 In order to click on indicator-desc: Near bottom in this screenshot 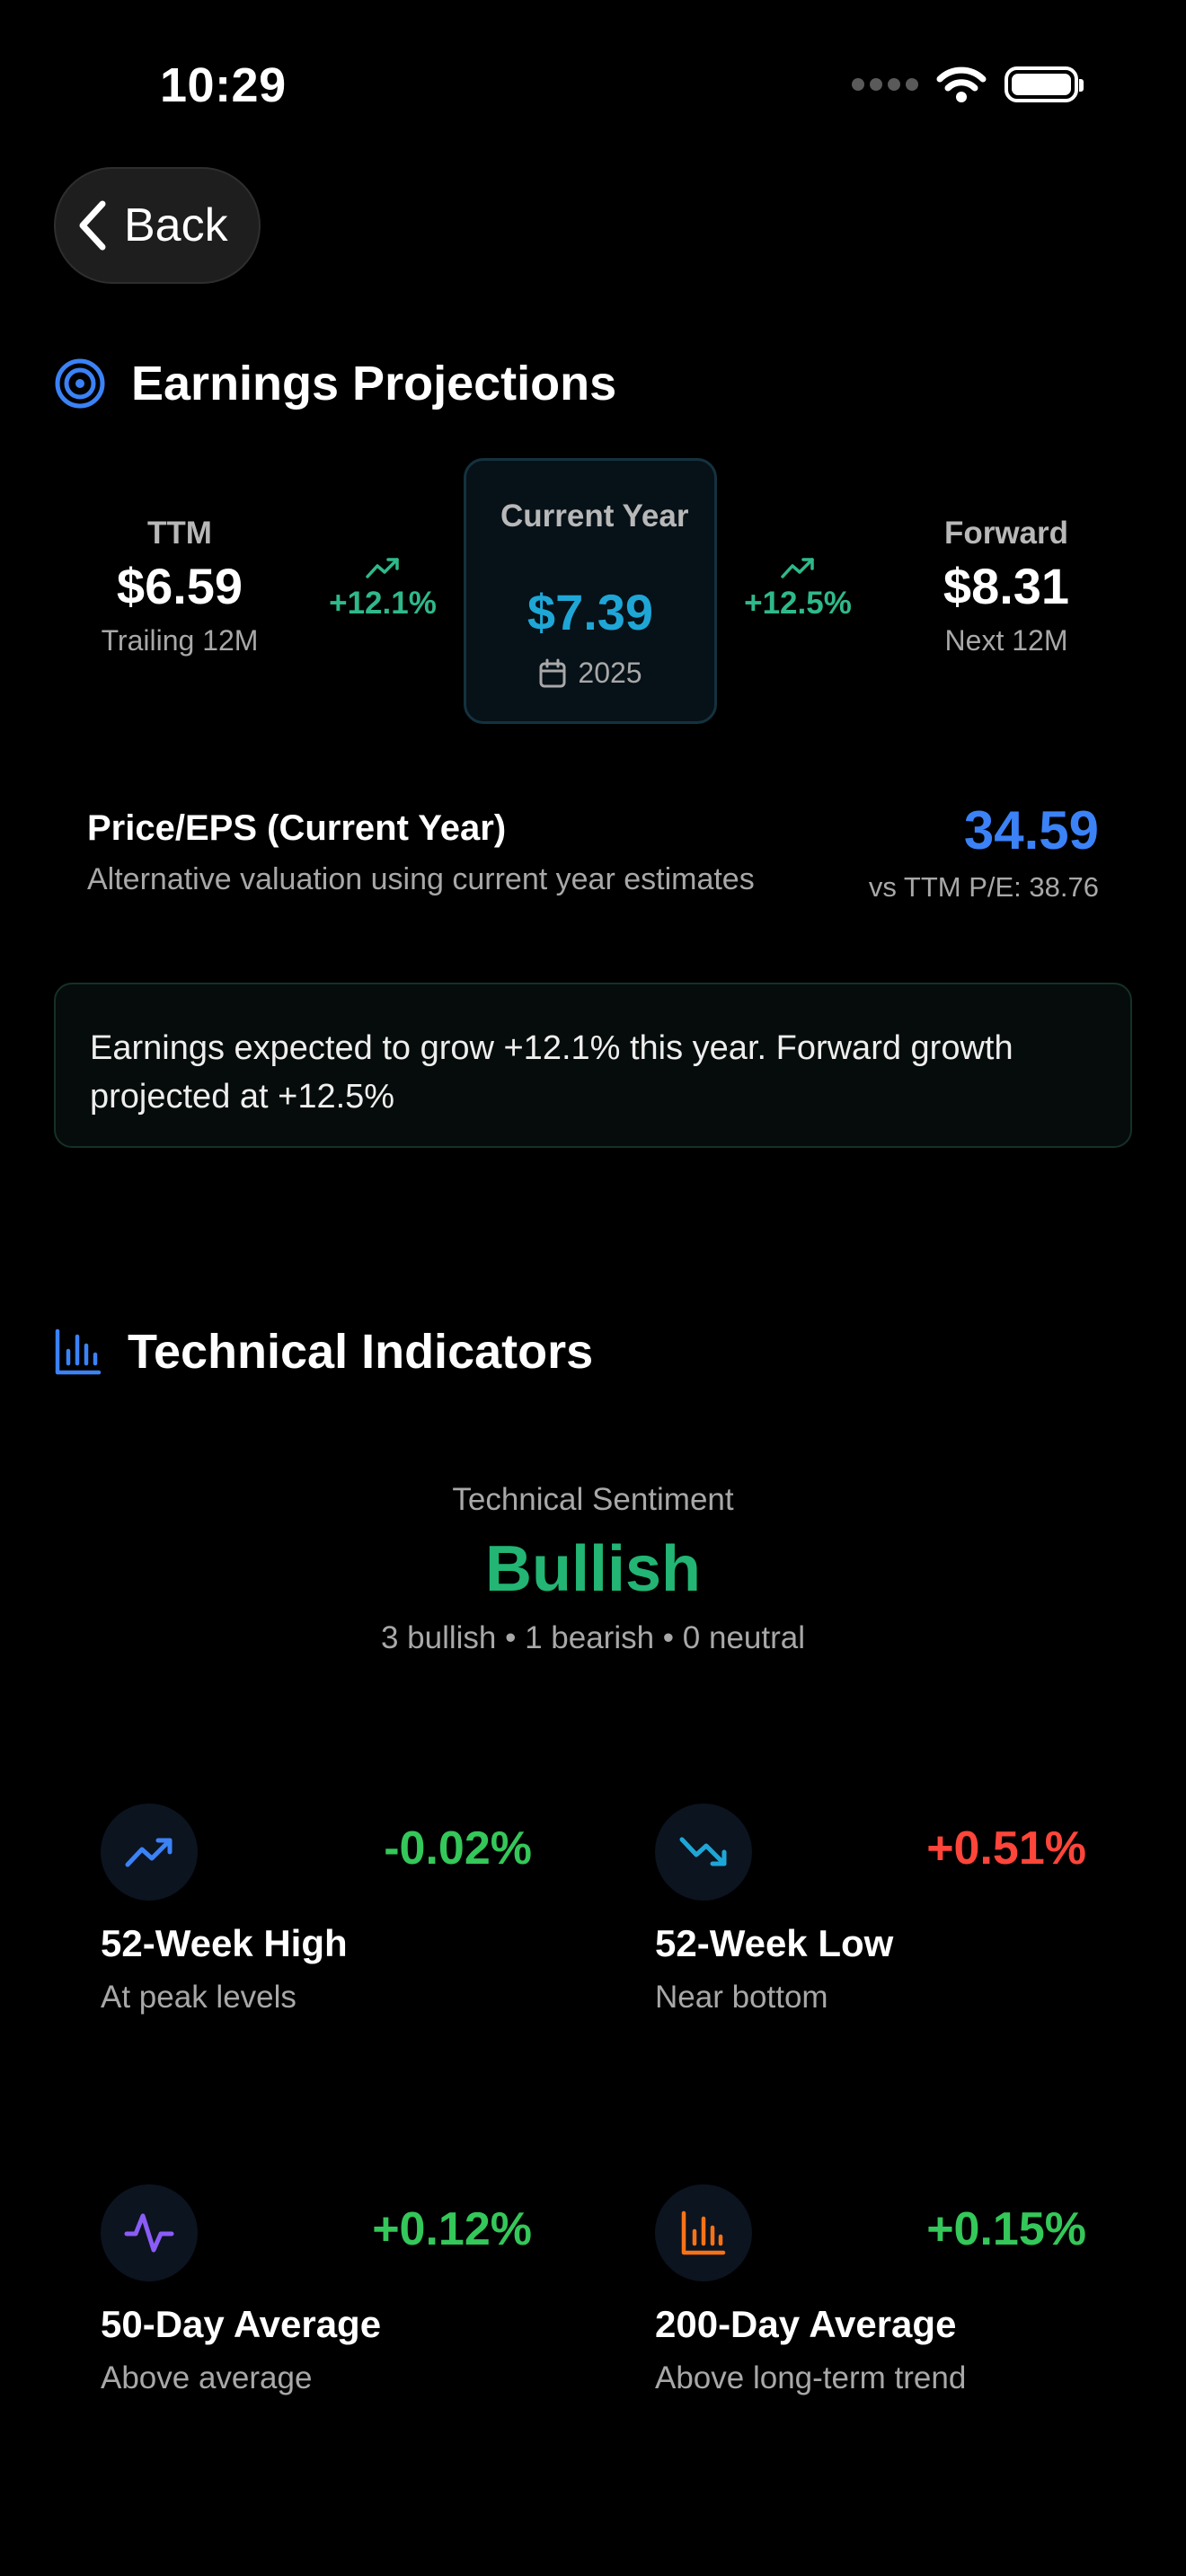, I will do `click(741, 1998)`.